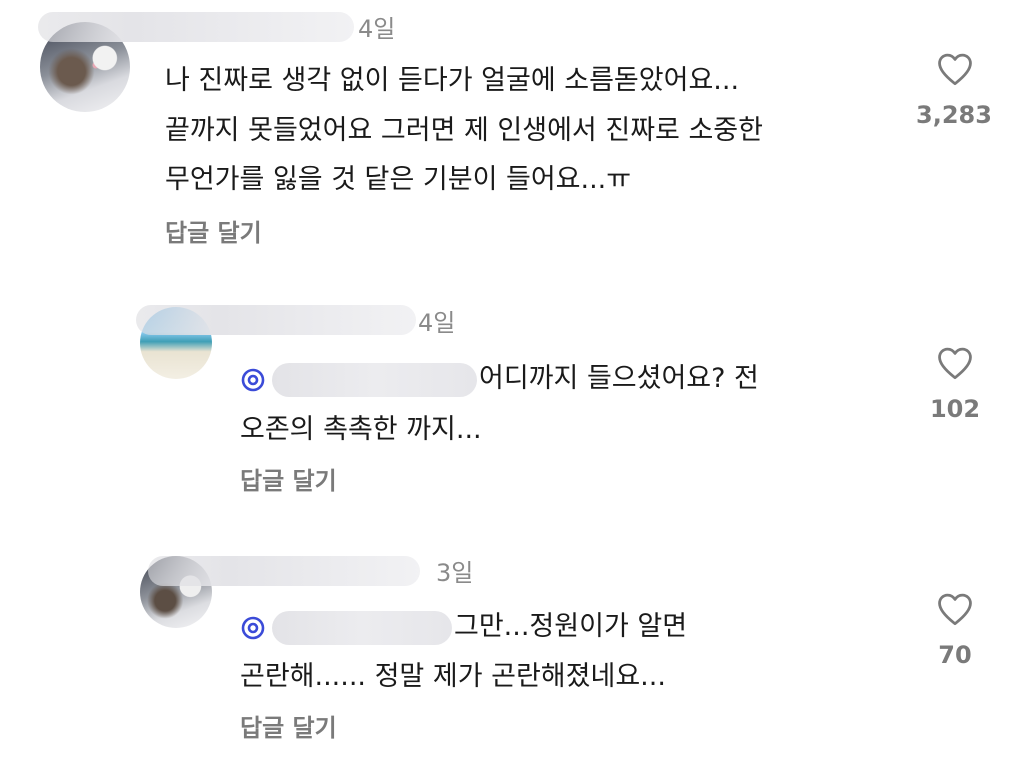 The width and height of the screenshot is (1024, 757). Describe the element at coordinates (954, 115) in the screenshot. I see `like-count: 3,283` at that location.